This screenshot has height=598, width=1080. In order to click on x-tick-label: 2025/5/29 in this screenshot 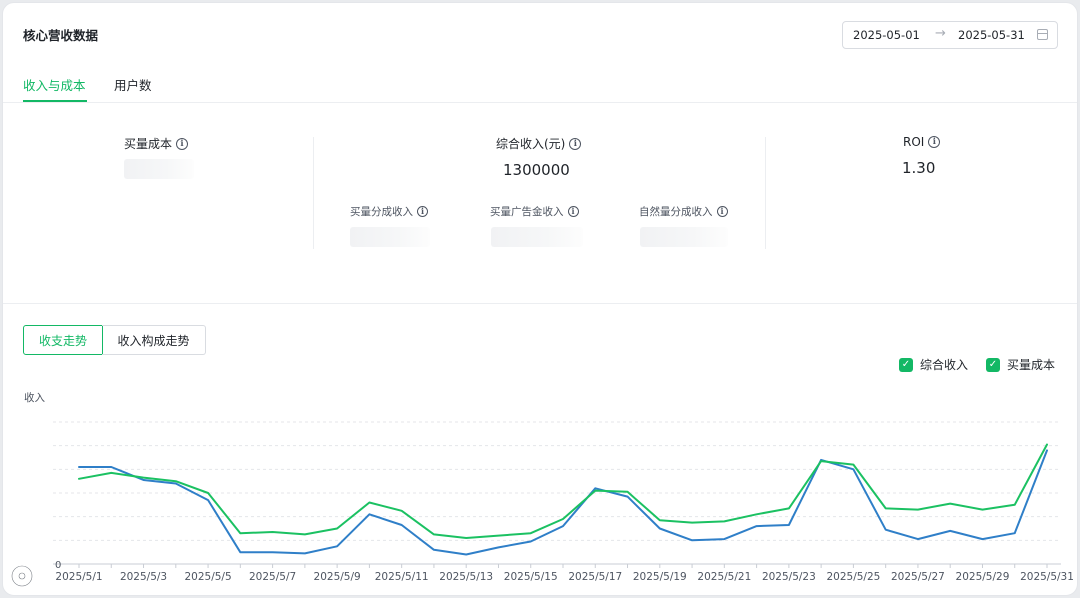, I will do `click(983, 577)`.